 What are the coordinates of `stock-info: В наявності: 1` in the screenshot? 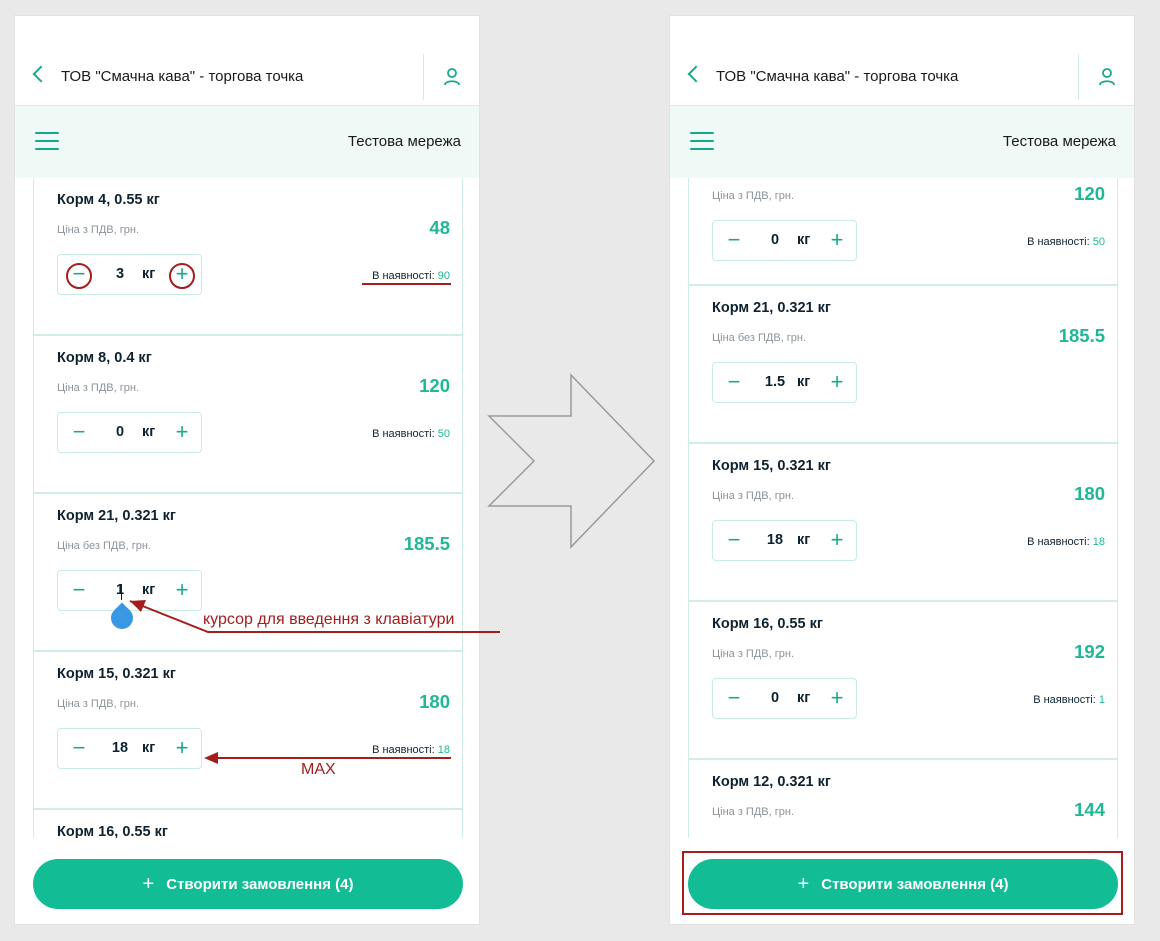 It's located at (1069, 700).